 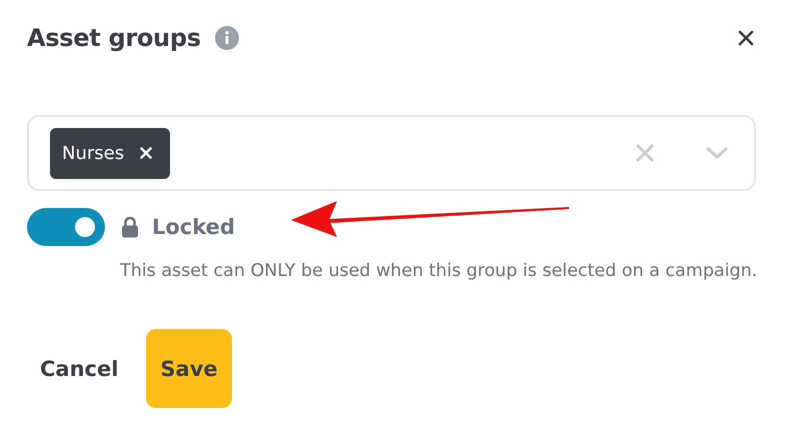 What do you see at coordinates (72, 368) in the screenshot?
I see `cancel-button: Cancel` at bounding box center [72, 368].